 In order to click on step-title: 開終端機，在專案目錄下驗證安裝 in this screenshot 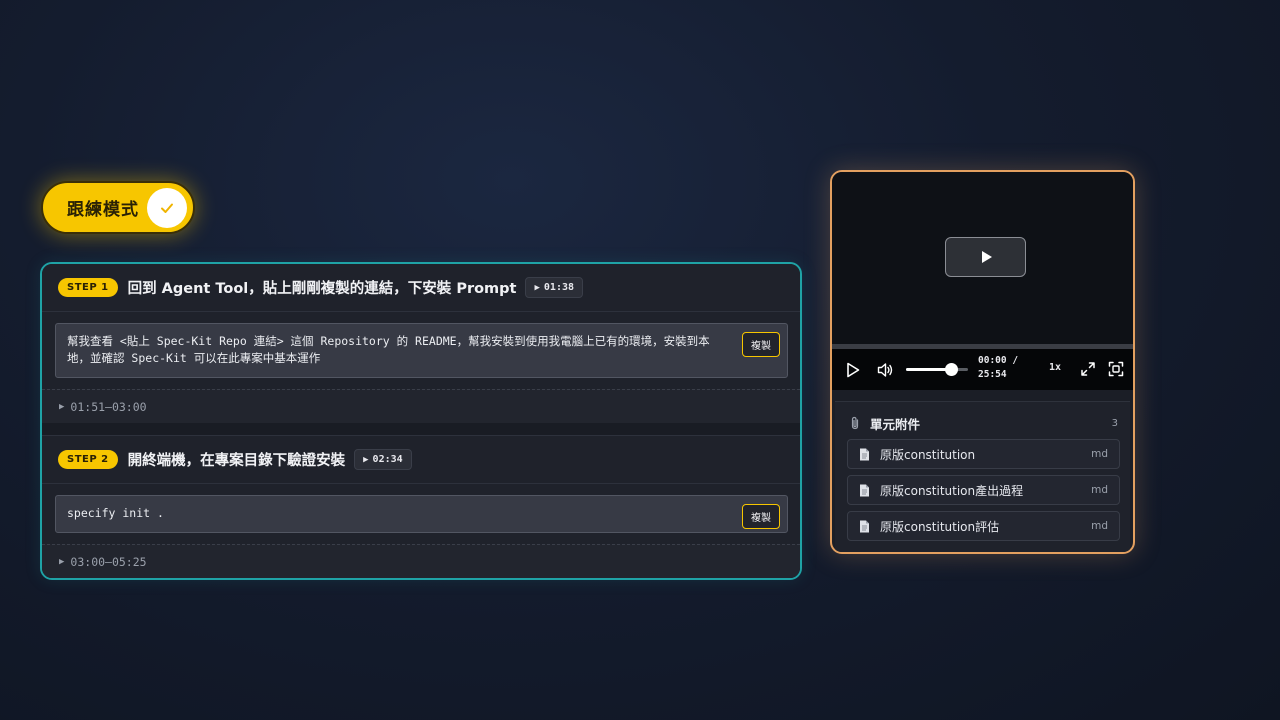, I will do `click(236, 461)`.